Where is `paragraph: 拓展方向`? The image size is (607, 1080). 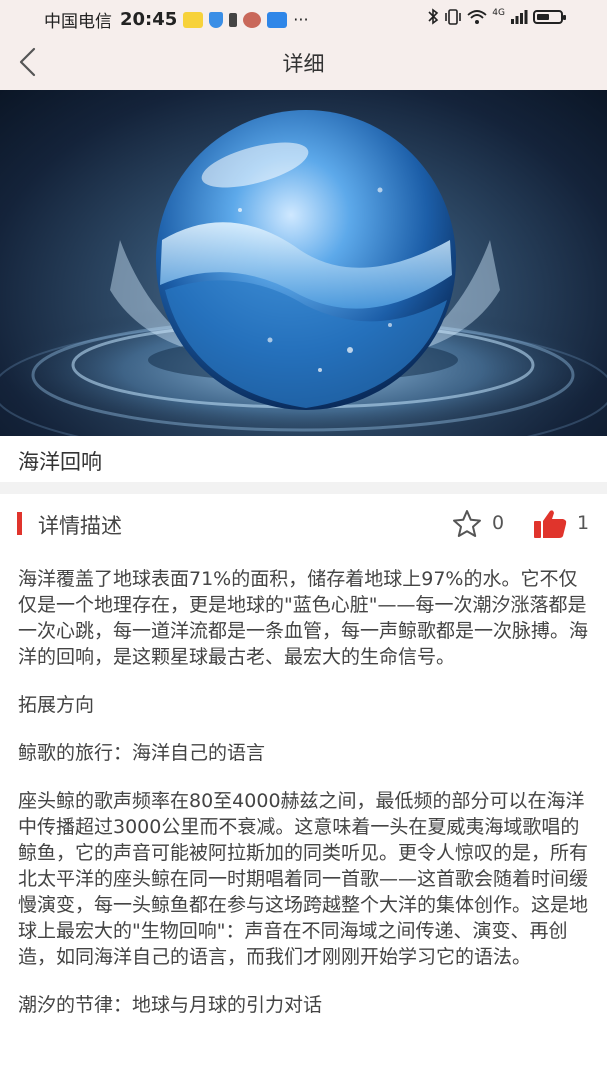 paragraph: 拓展方向 is located at coordinates (56, 705).